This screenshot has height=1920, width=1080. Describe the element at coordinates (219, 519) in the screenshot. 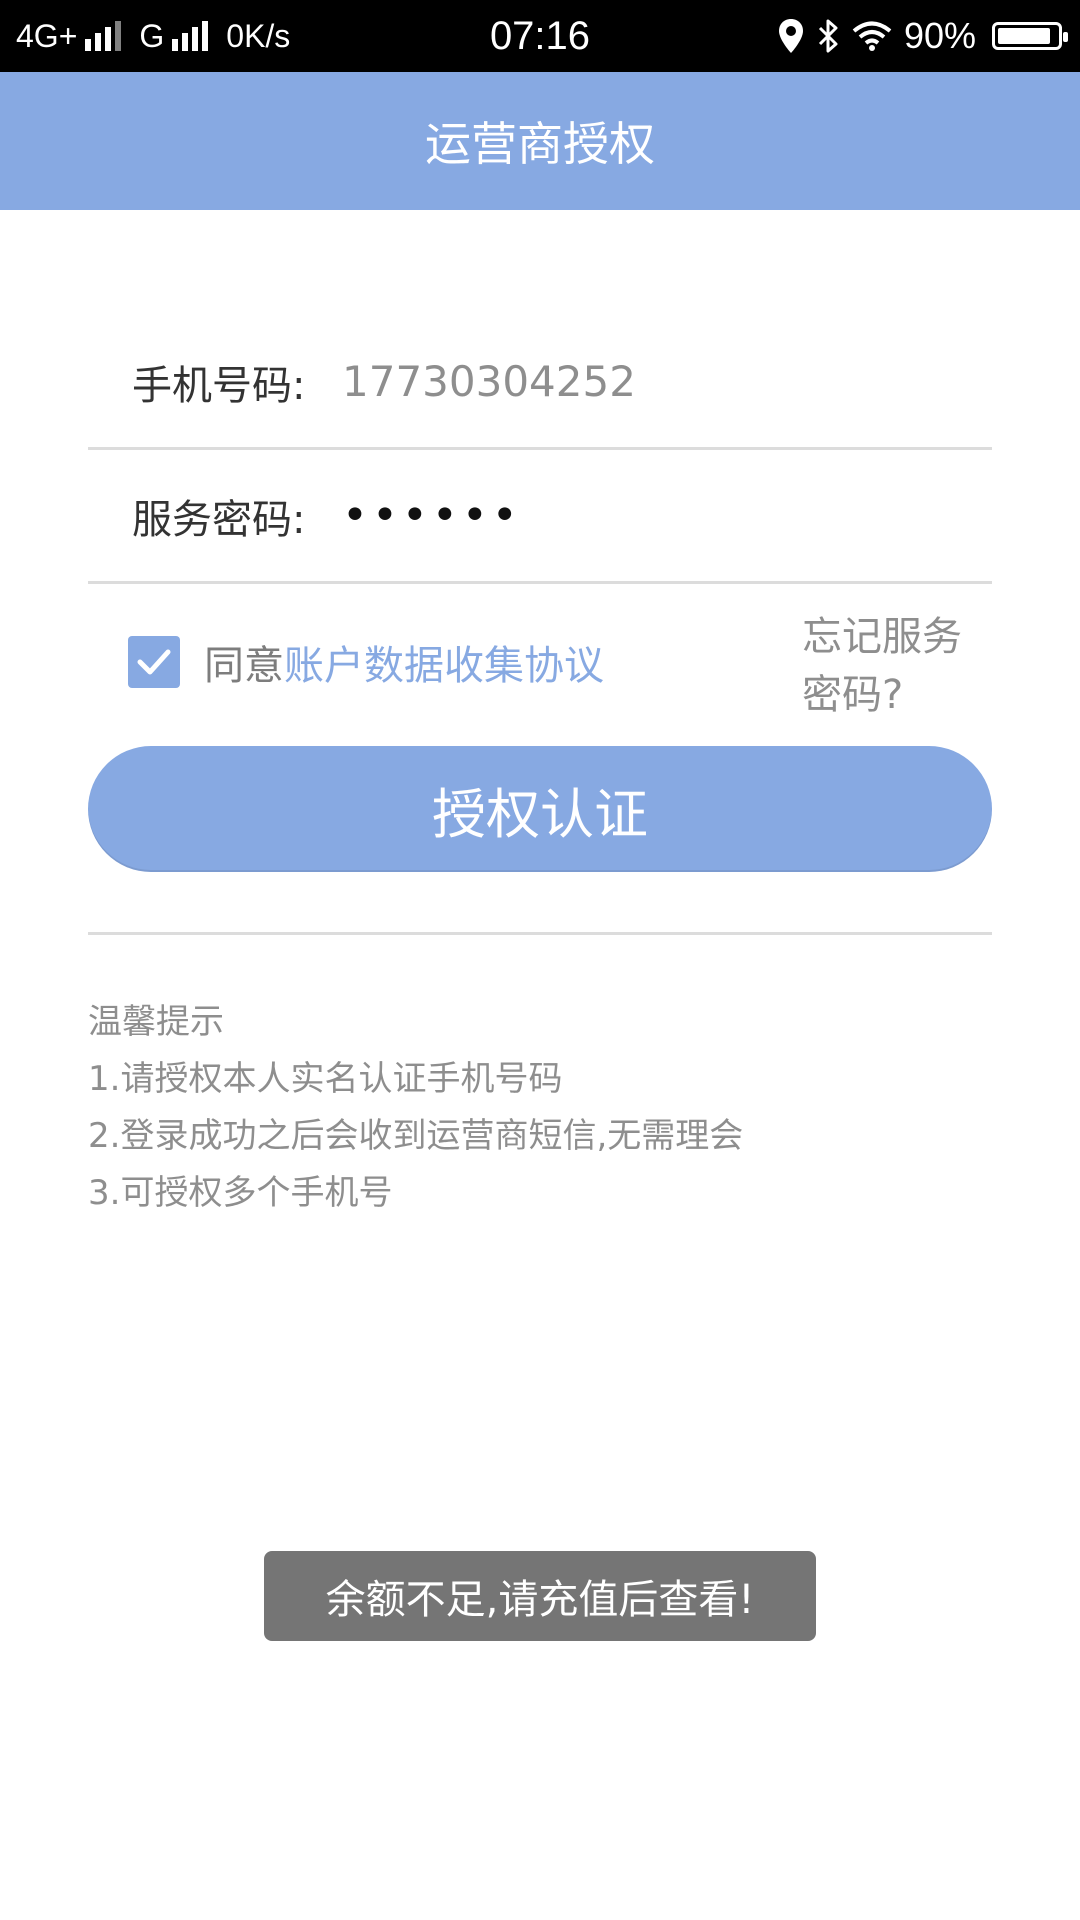

I see `password-label: 服务密码:` at that location.